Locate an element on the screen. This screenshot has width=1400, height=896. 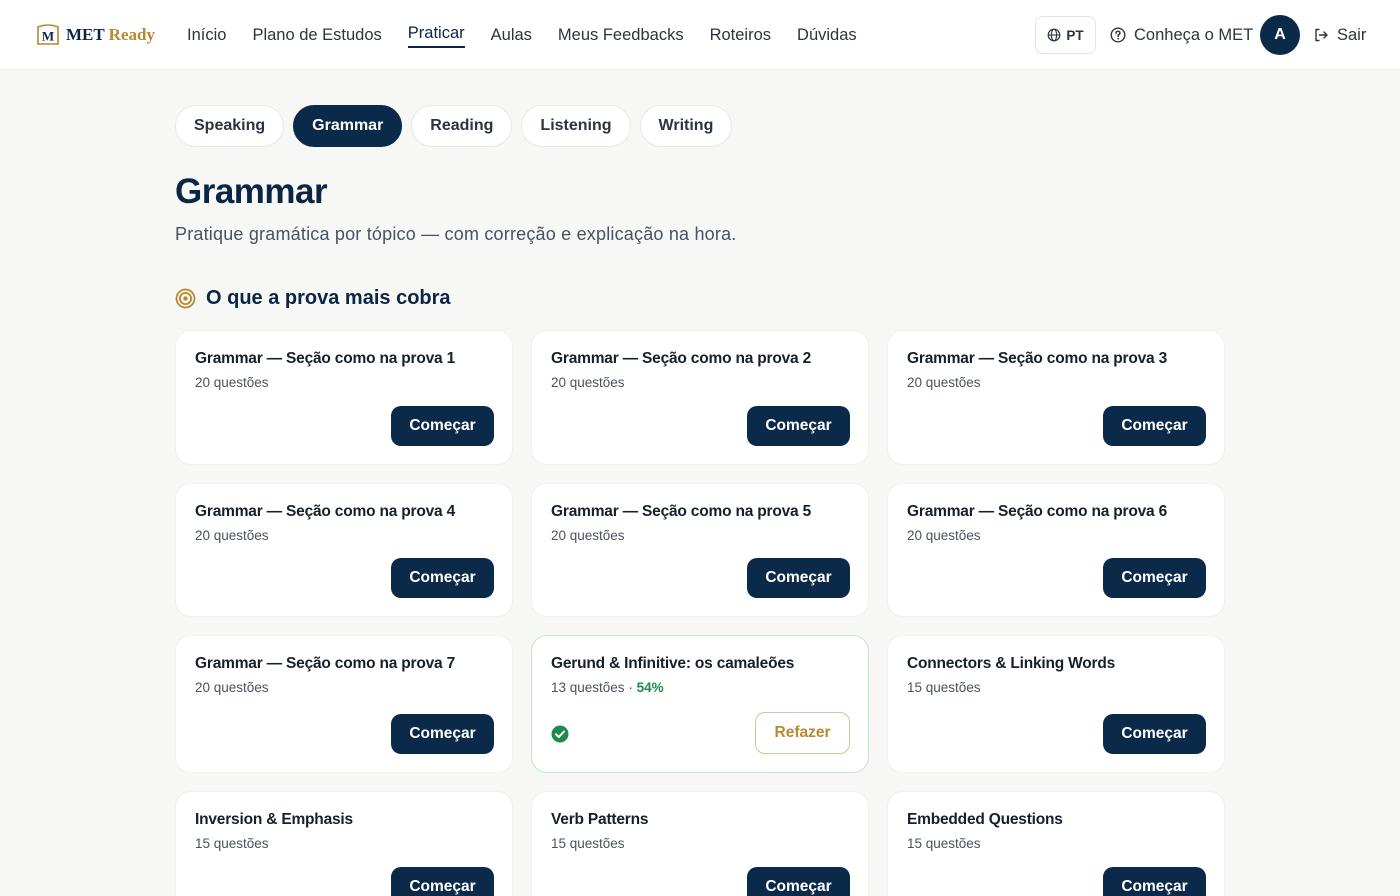
card-question-count: 13 questões · 54% is located at coordinates (607, 687).